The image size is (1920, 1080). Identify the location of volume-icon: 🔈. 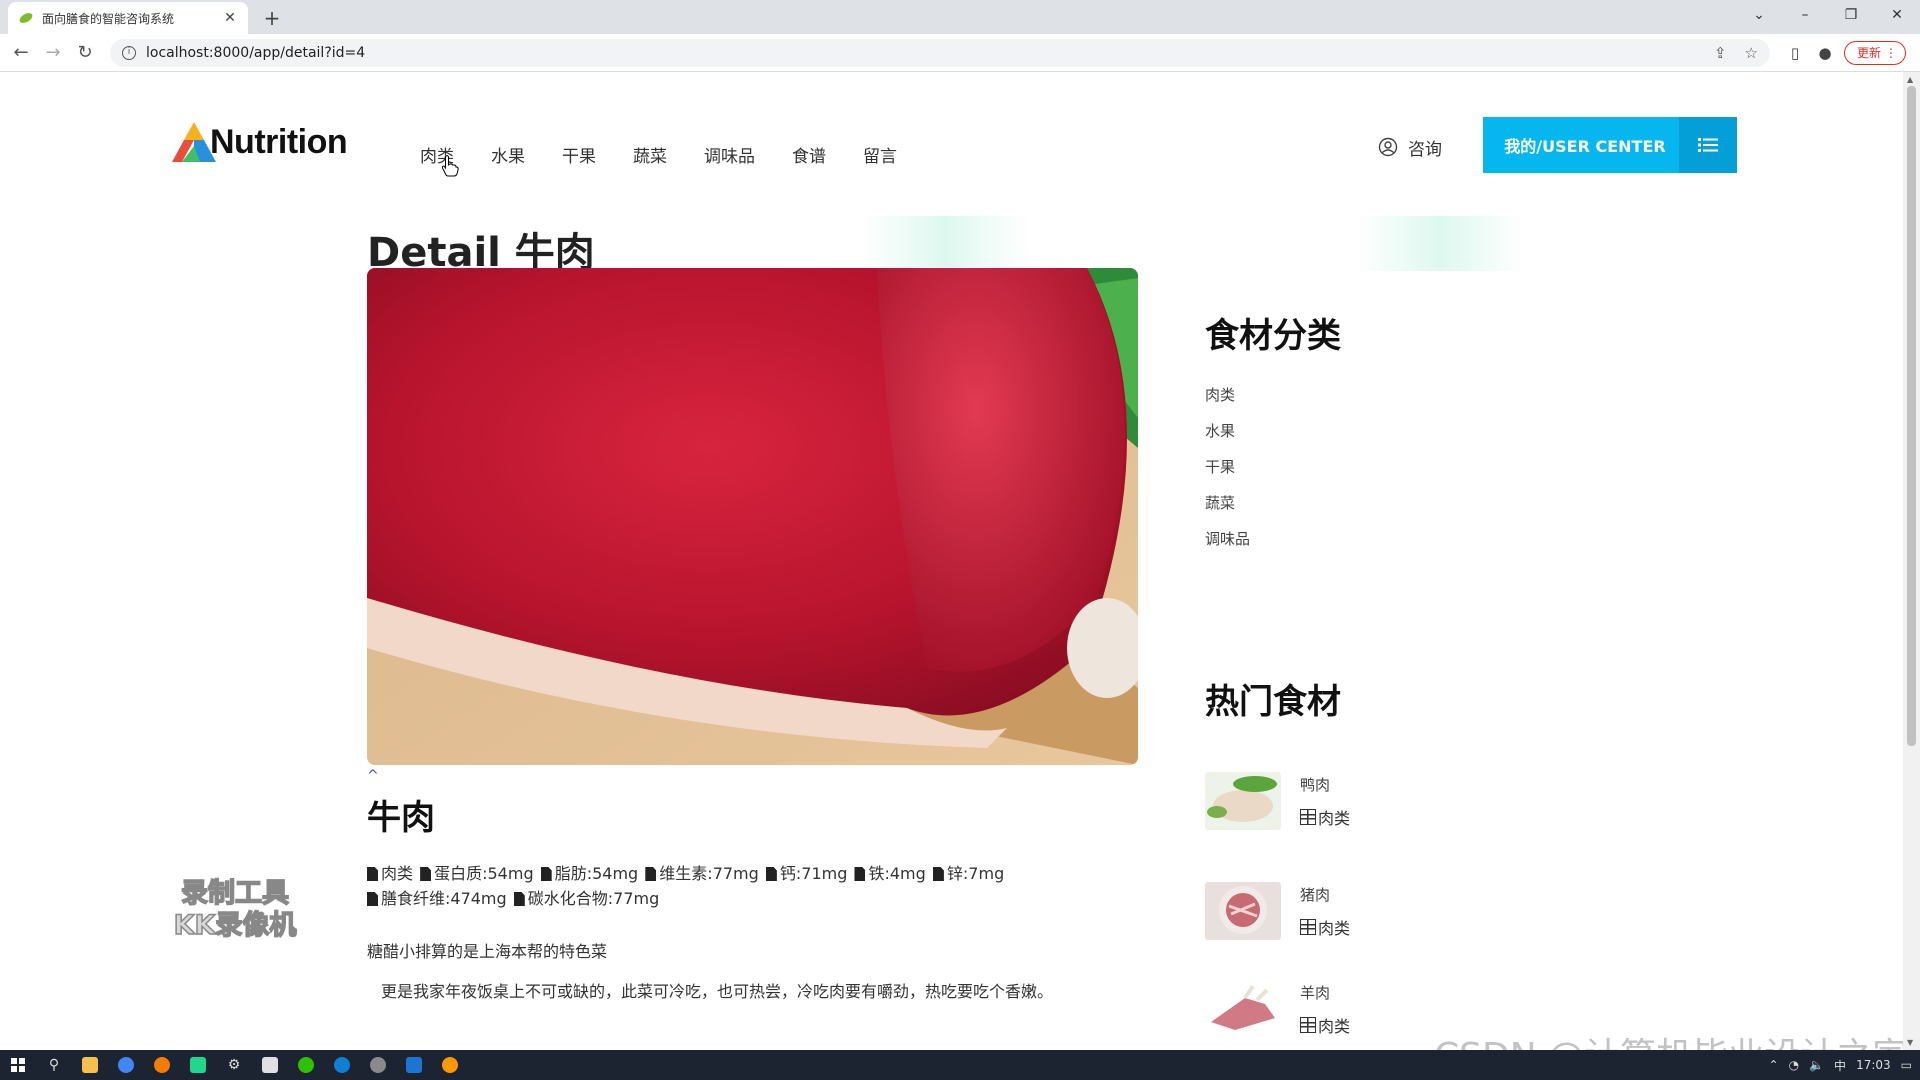
(1816, 1065).